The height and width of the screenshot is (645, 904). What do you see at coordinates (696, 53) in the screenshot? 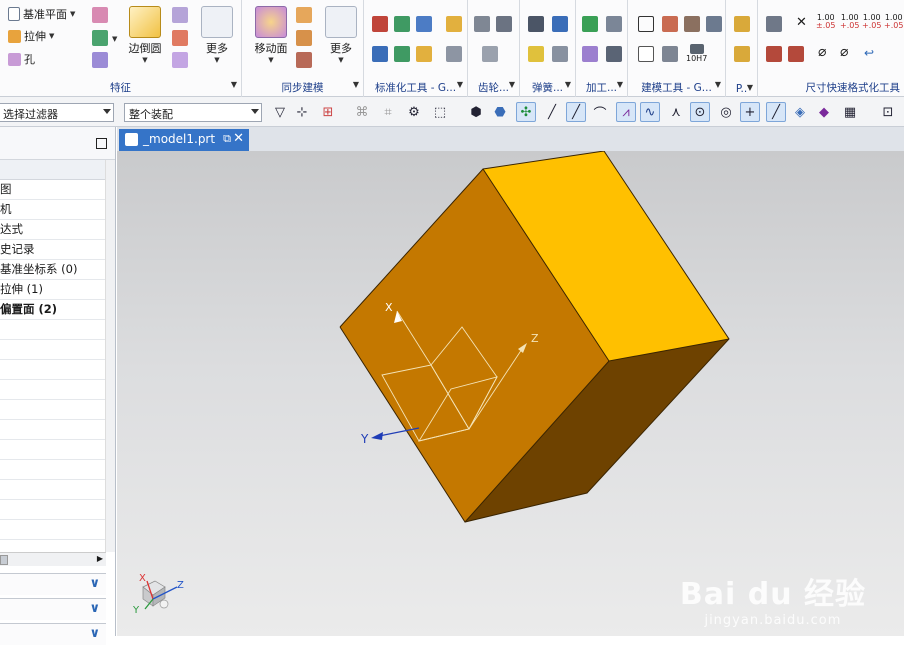
I see `tolerance-button: 10H7` at bounding box center [696, 53].